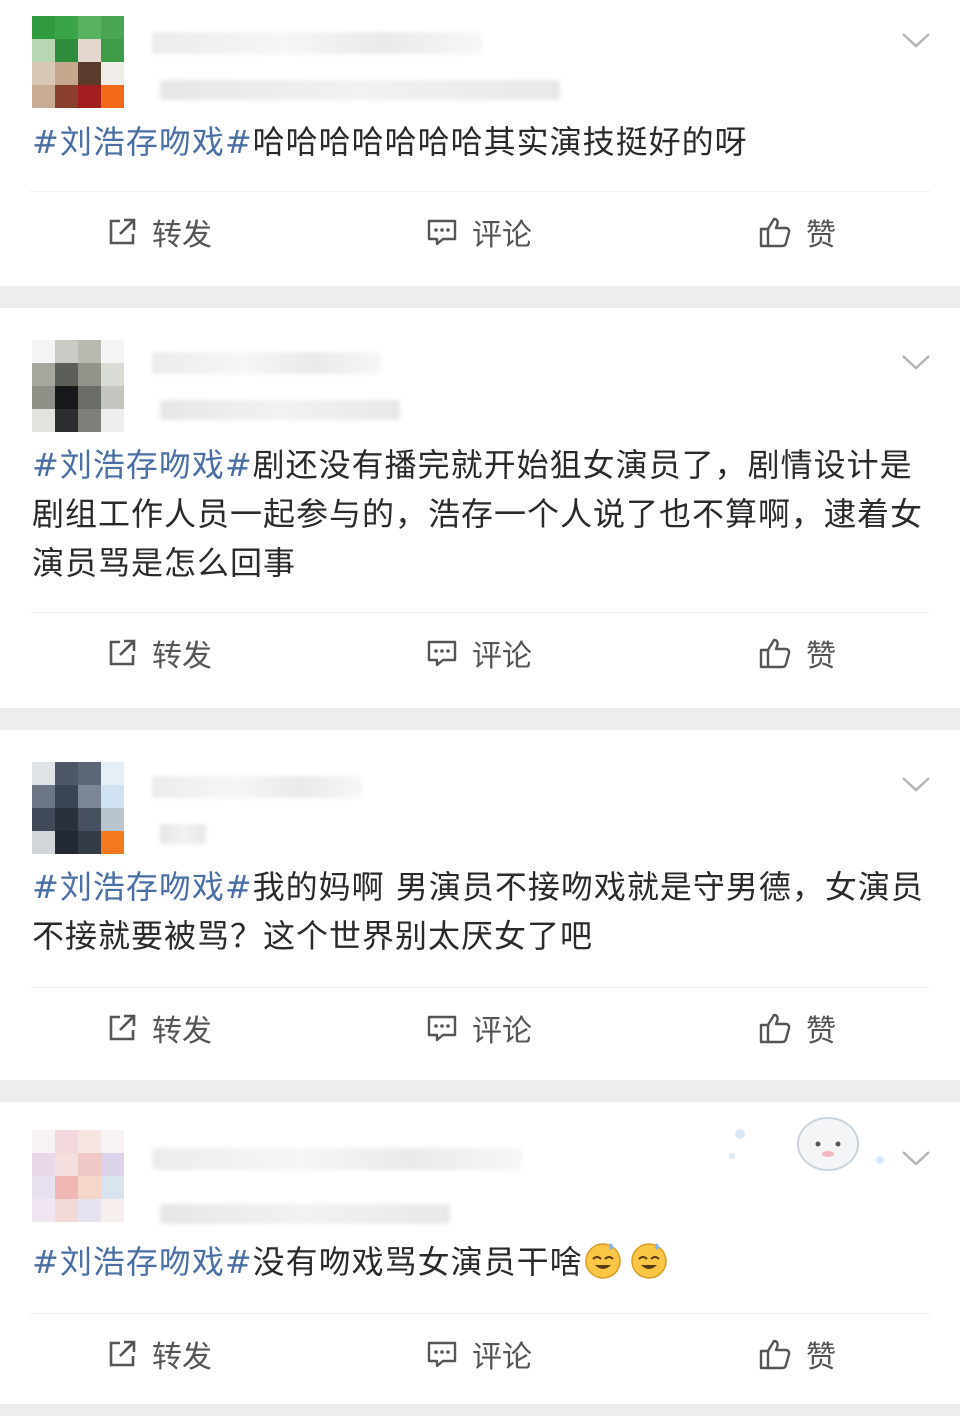  Describe the element at coordinates (417, 1262) in the screenshot. I see `post-body: 没有吻戏骂女演员干啥` at that location.